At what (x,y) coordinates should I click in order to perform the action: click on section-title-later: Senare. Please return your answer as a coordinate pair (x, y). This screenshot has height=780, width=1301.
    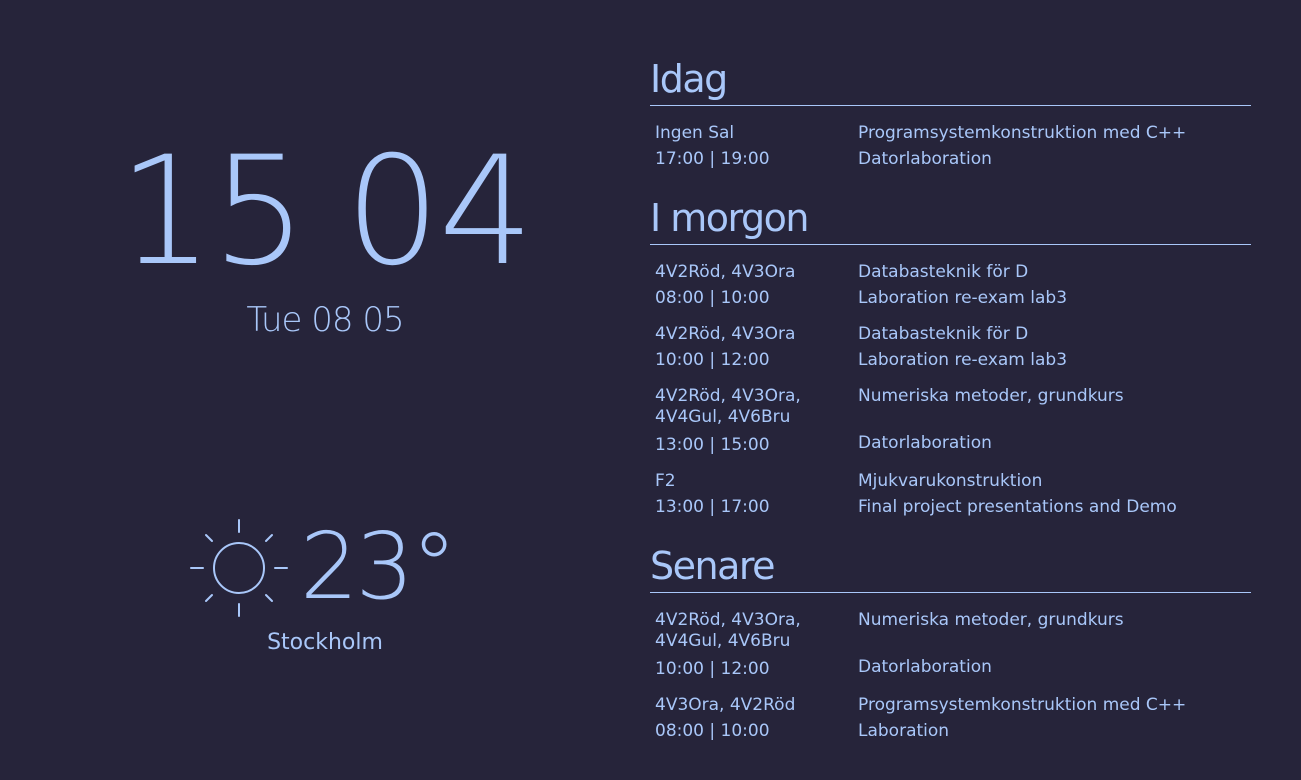
    Looking at the image, I should click on (950, 567).